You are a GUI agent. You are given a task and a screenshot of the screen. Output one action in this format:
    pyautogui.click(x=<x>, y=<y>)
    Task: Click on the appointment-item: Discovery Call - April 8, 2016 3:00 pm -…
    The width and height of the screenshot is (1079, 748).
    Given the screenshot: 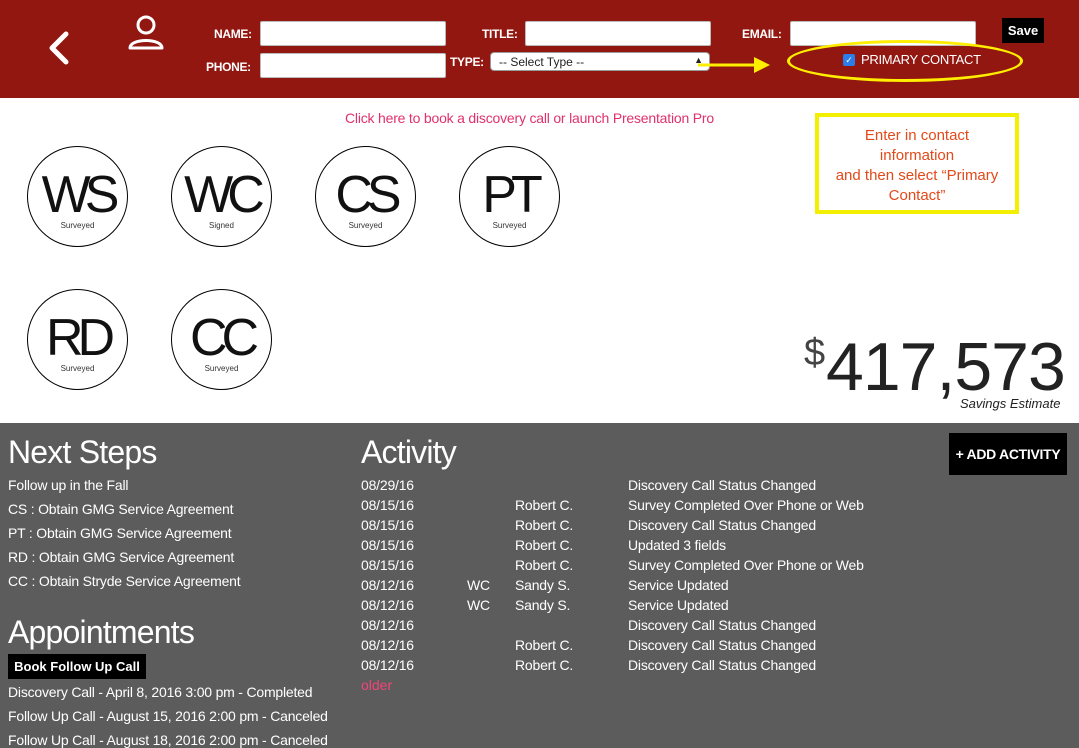 What is the action you would take?
    pyautogui.click(x=160, y=692)
    